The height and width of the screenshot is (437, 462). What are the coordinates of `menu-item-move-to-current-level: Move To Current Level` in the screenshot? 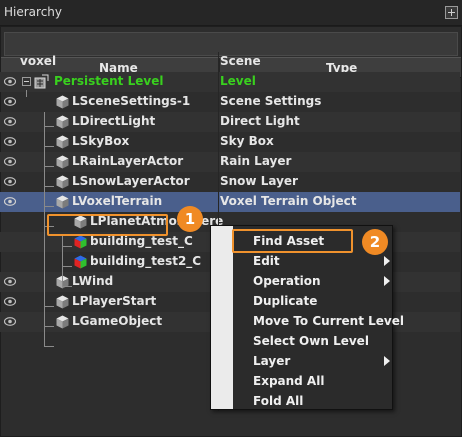 It's located at (328, 321).